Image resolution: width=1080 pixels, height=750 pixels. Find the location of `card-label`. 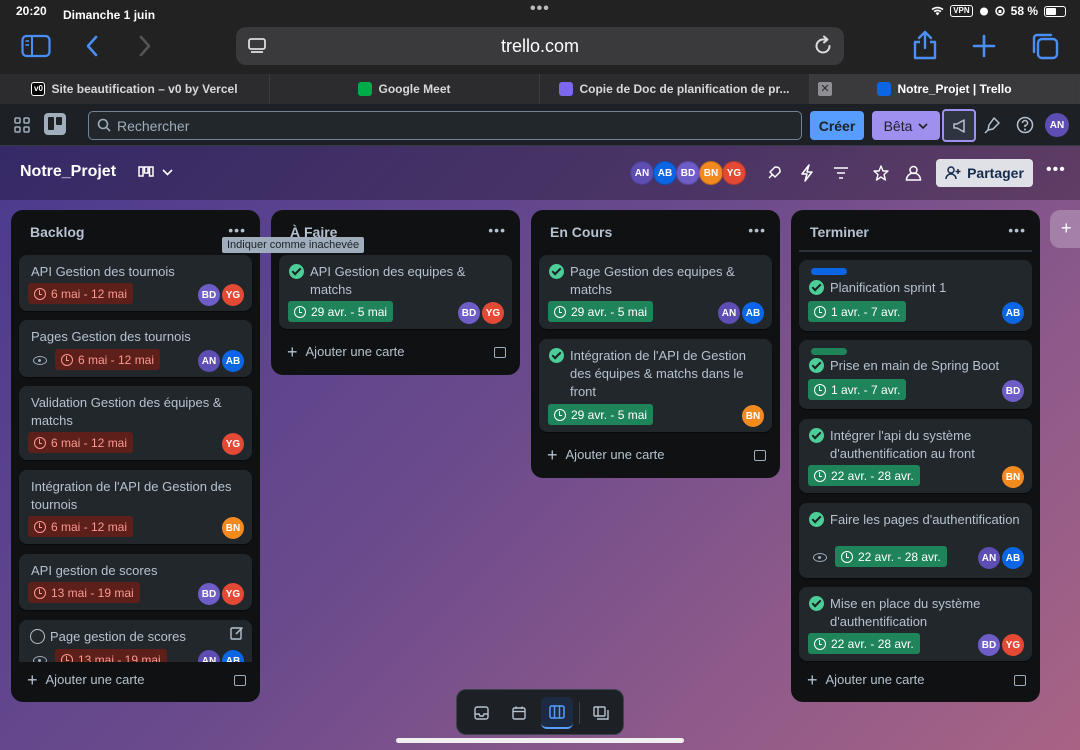

card-label is located at coordinates (829, 271).